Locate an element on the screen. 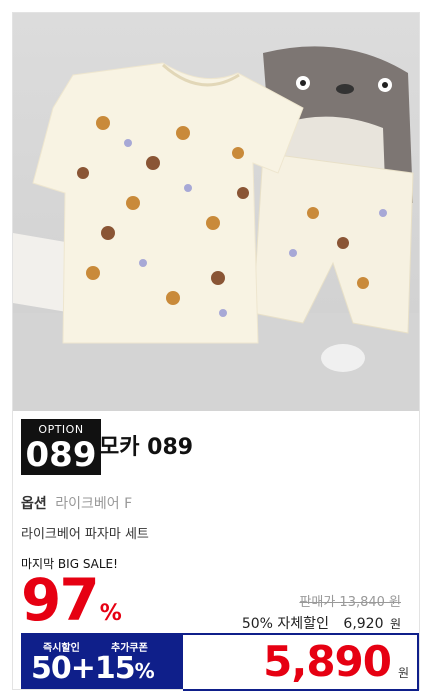 This screenshot has width=430, height=700. option-row: 옵션 라이크베어 F is located at coordinates (76, 503).